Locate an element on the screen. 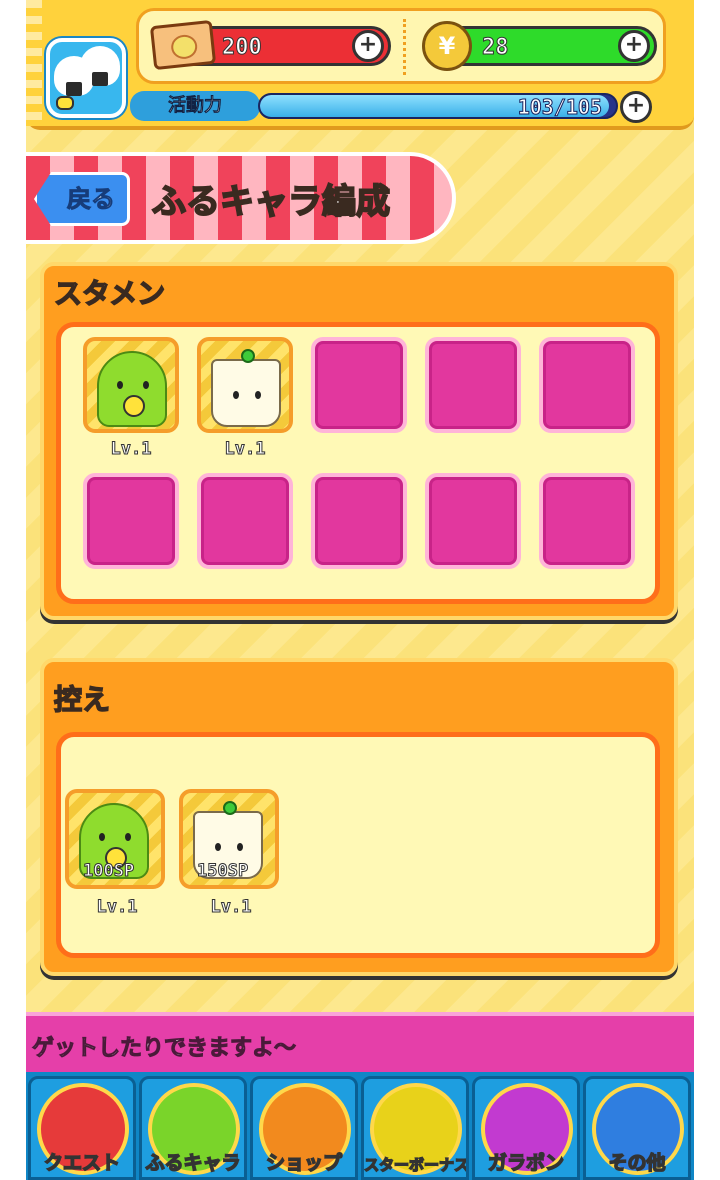  stamina-label: 活動力 is located at coordinates (195, 106).